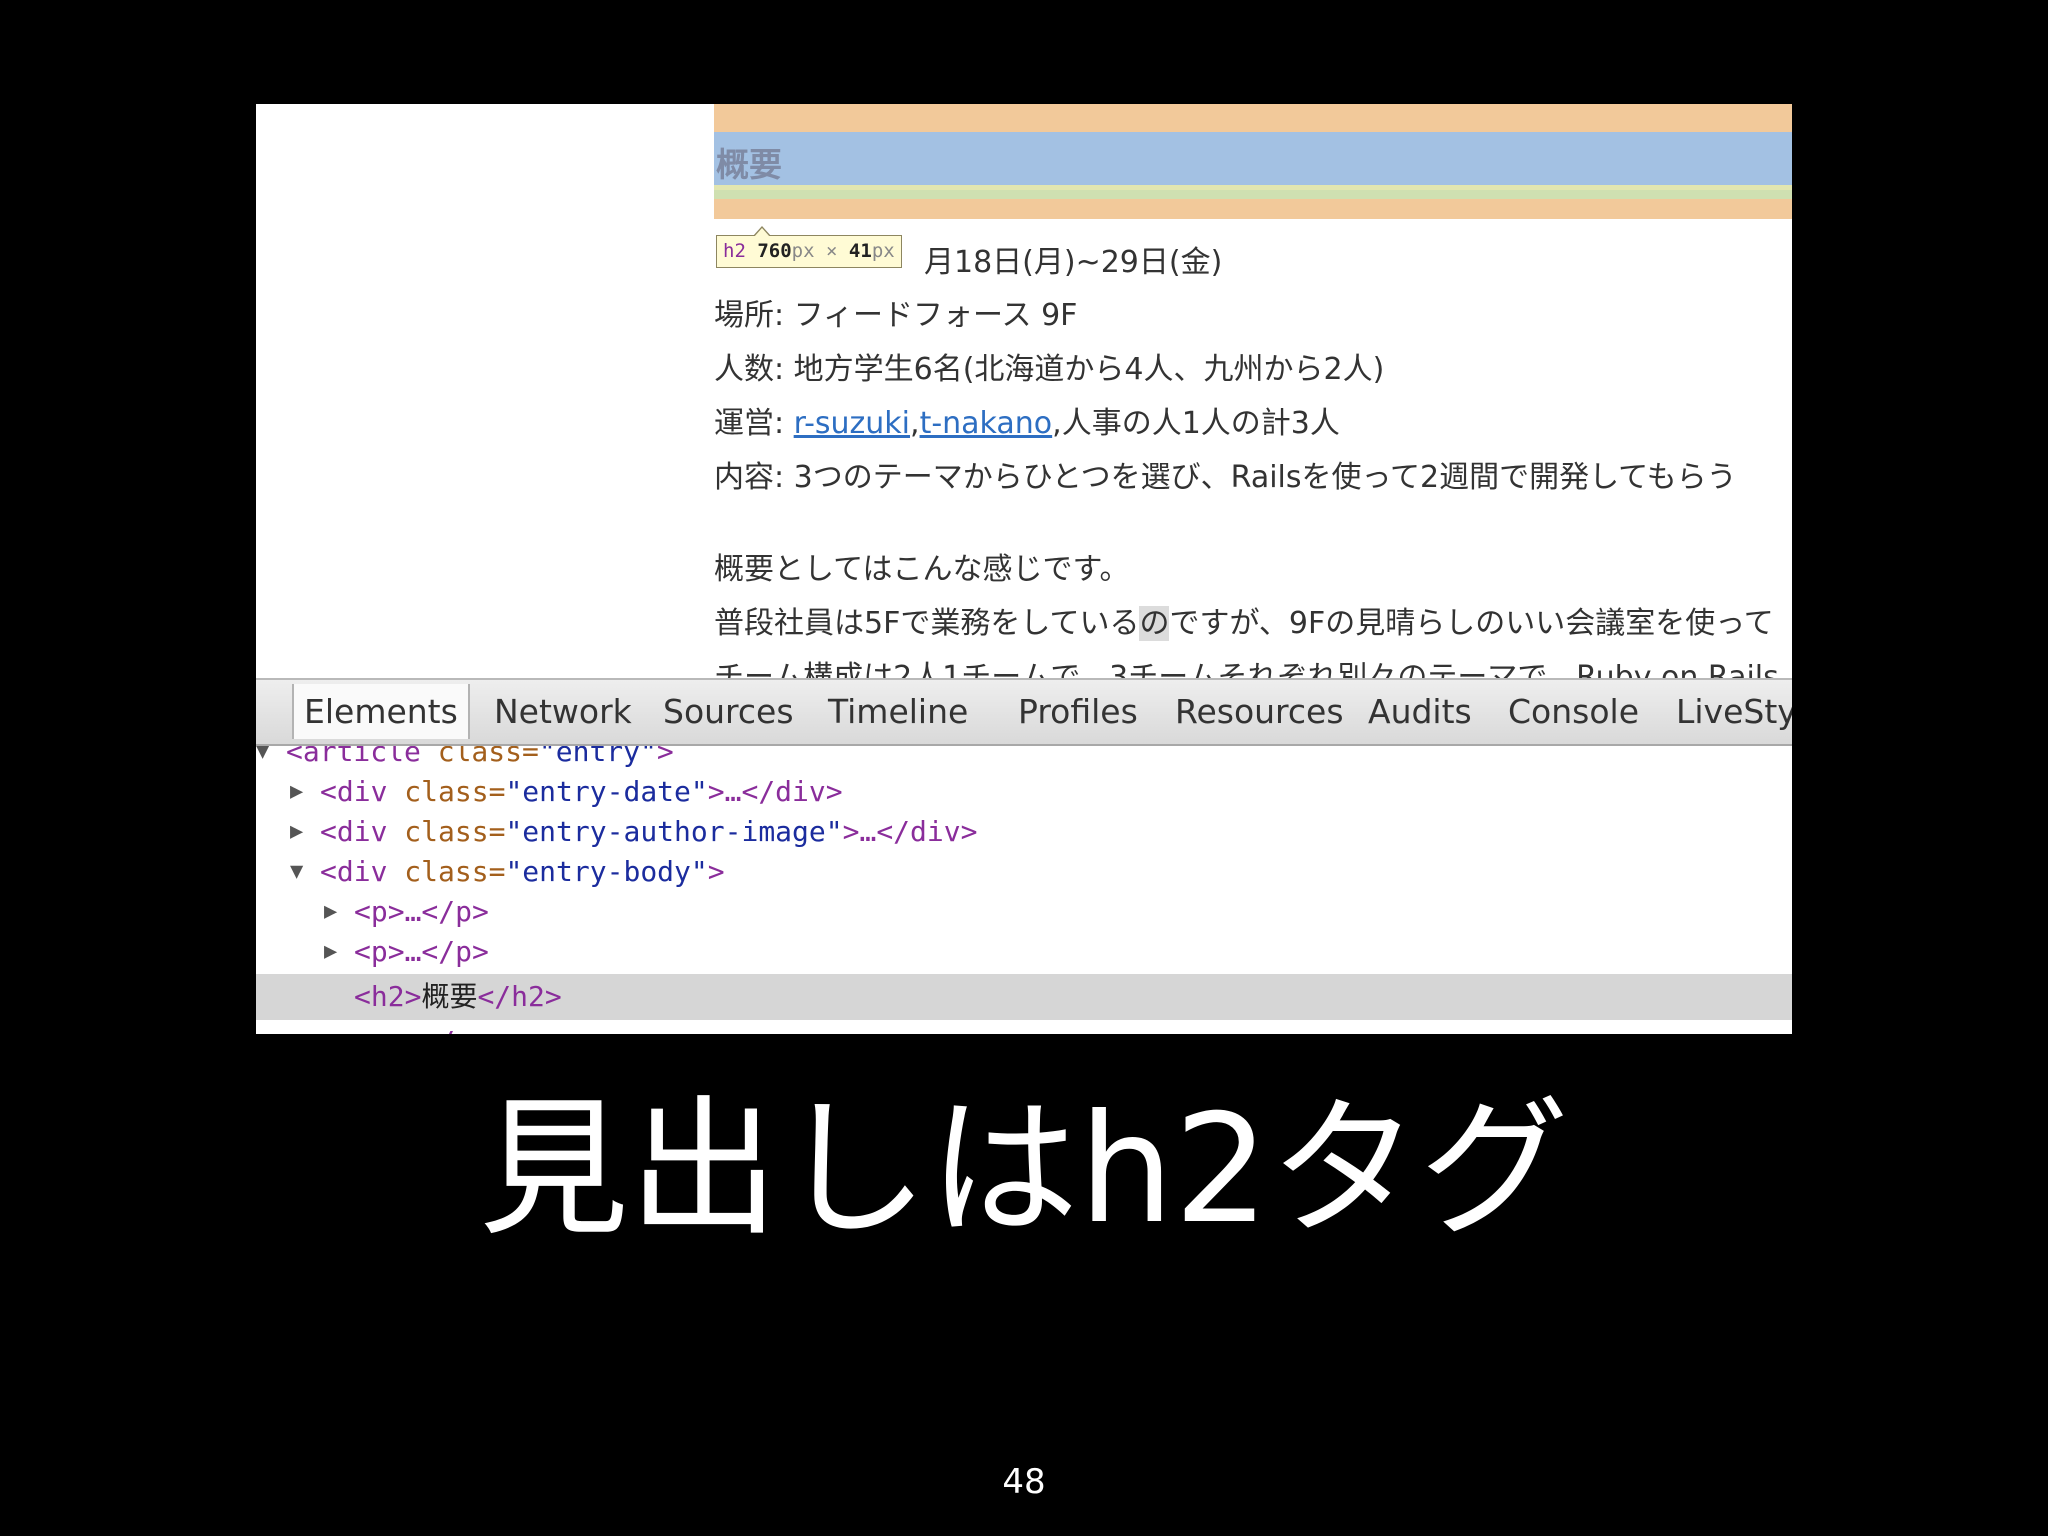  I want to click on tab-sources: Sources, so click(728, 711).